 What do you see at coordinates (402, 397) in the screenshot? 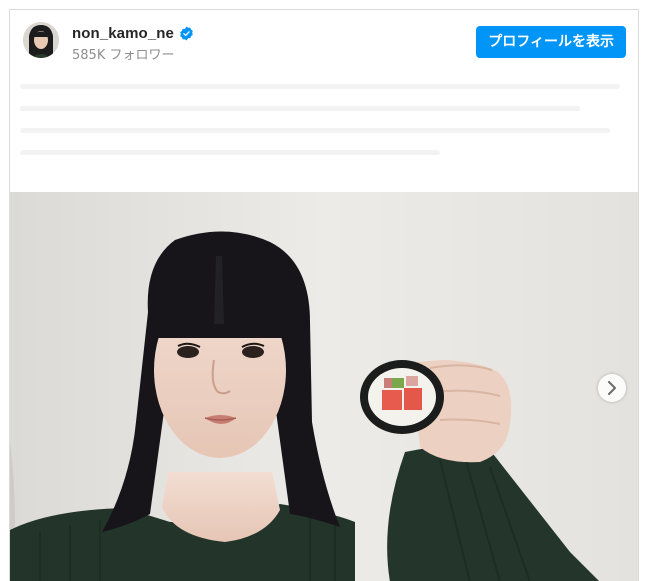
I see `sushi-roll` at bounding box center [402, 397].